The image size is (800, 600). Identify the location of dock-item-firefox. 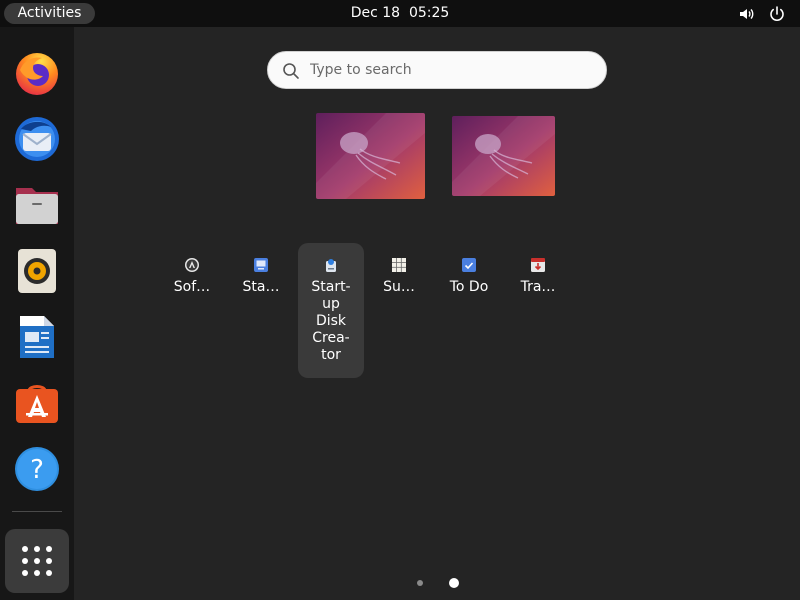
(37, 73).